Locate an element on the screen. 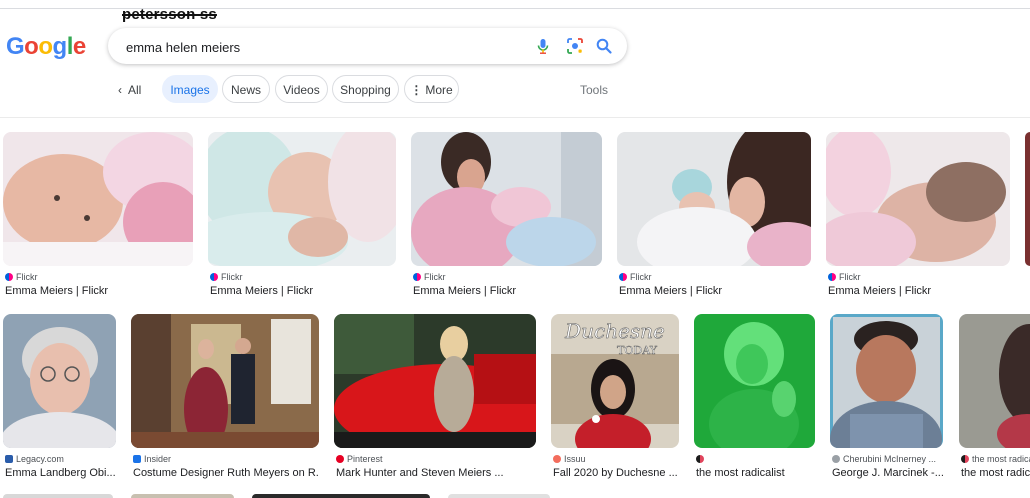 The image size is (1030, 498). source-label: Pinterest is located at coordinates (365, 459).